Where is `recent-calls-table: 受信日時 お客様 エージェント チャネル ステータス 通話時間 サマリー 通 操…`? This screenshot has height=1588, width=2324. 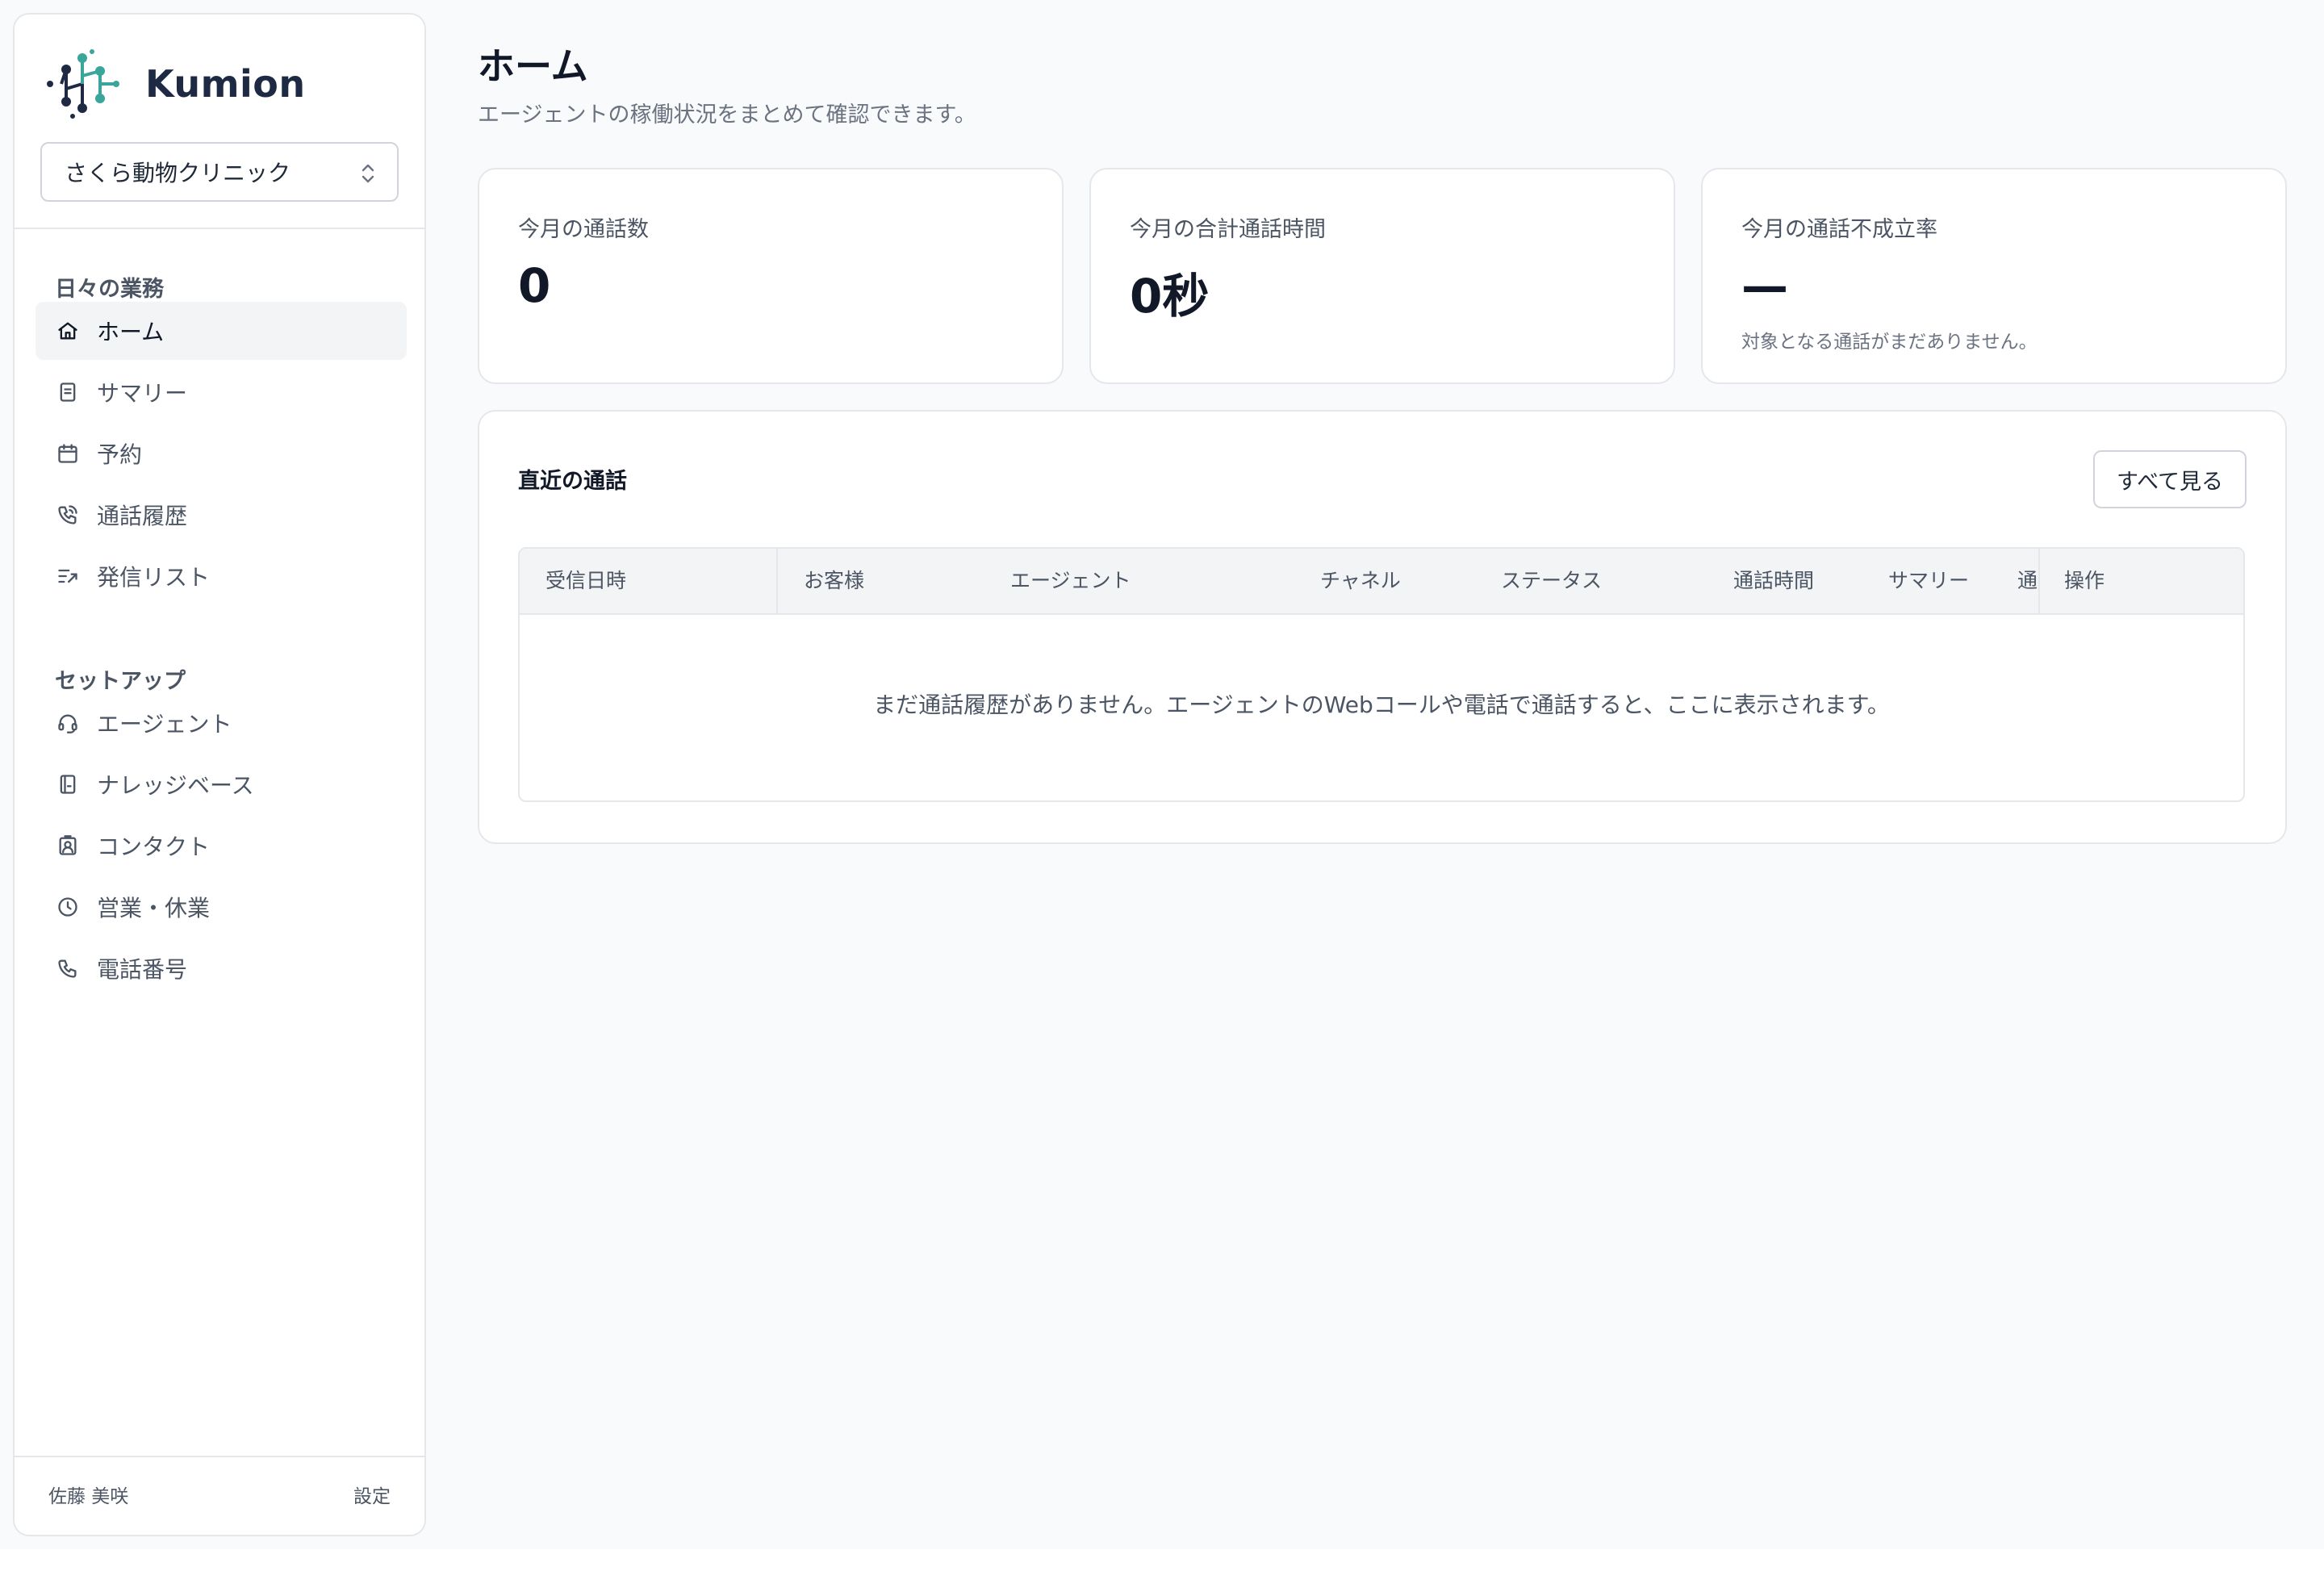
recent-calls-table: 受信日時 お客様 エージェント チャネル ステータス 通話時間 サマリー 通 操… is located at coordinates (1382, 674).